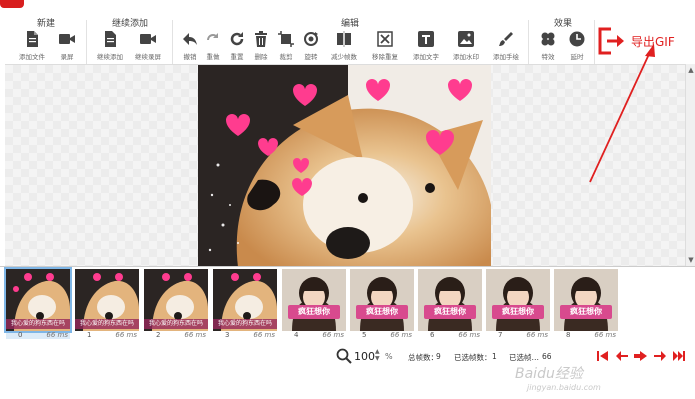 The image size is (695, 399). I want to click on reduce-frames-icon, so click(344, 39).